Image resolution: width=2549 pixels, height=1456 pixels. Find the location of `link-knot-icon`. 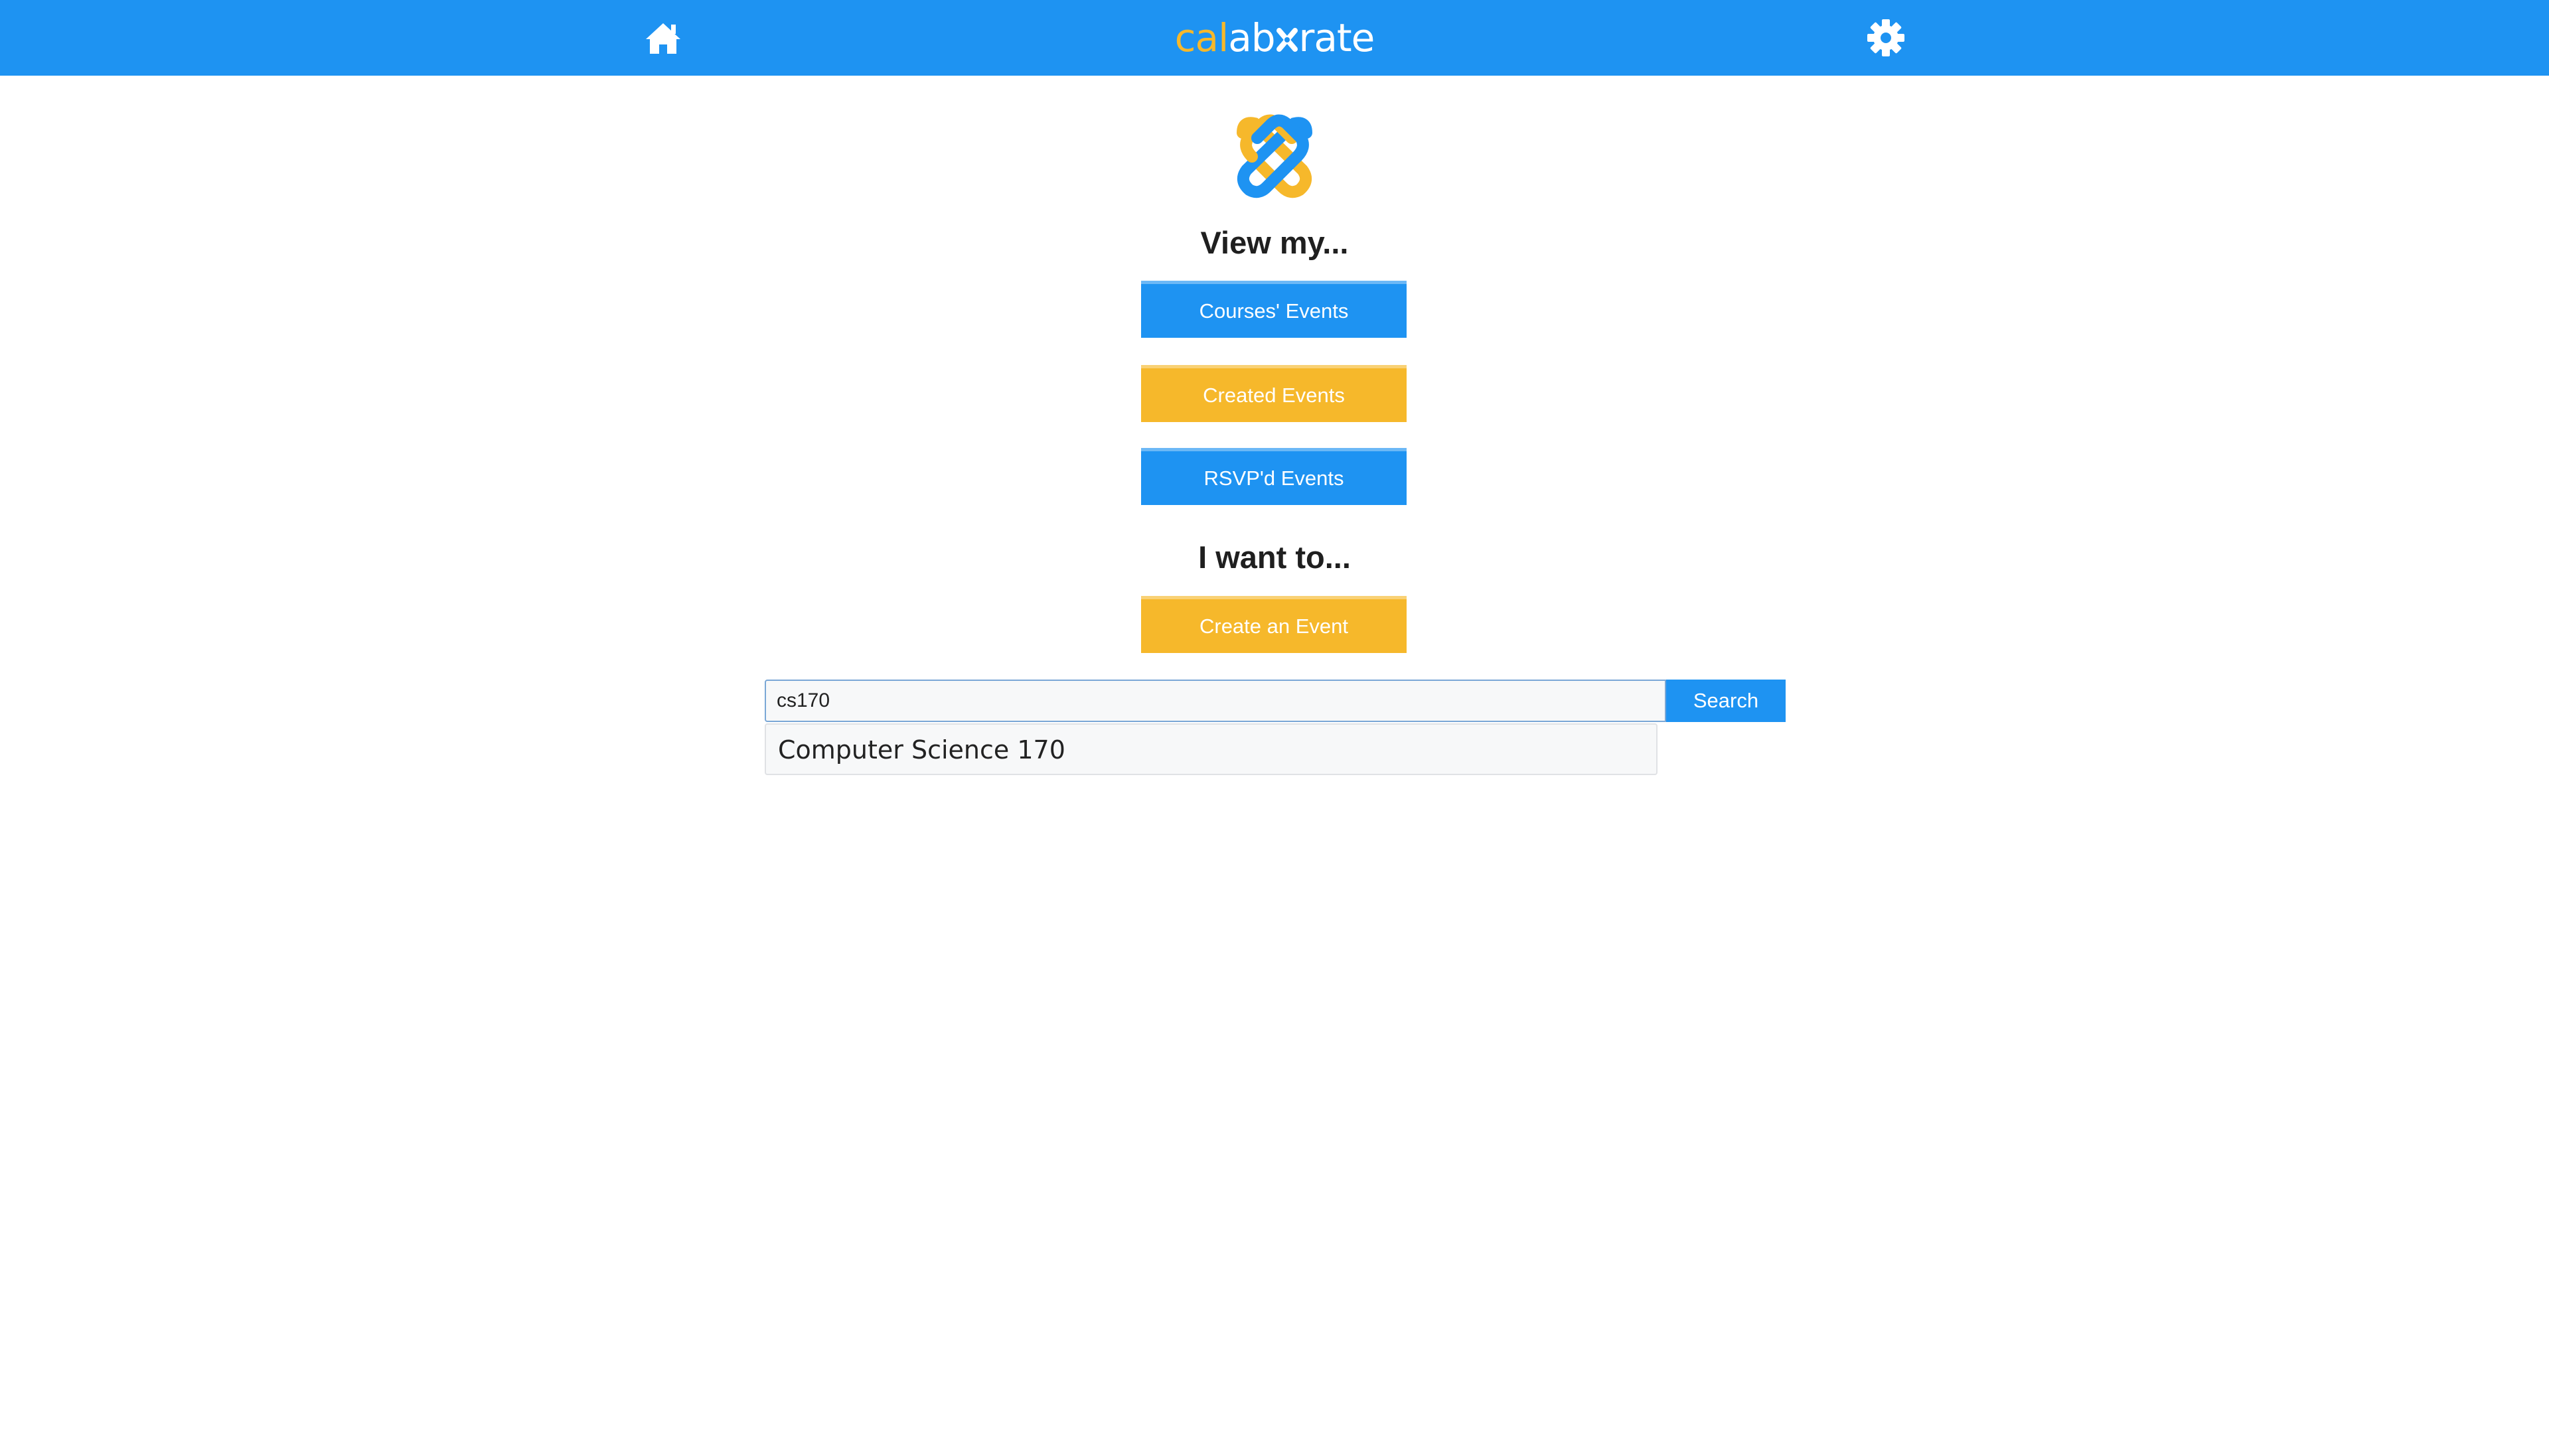

link-knot-icon is located at coordinates (1287, 33).